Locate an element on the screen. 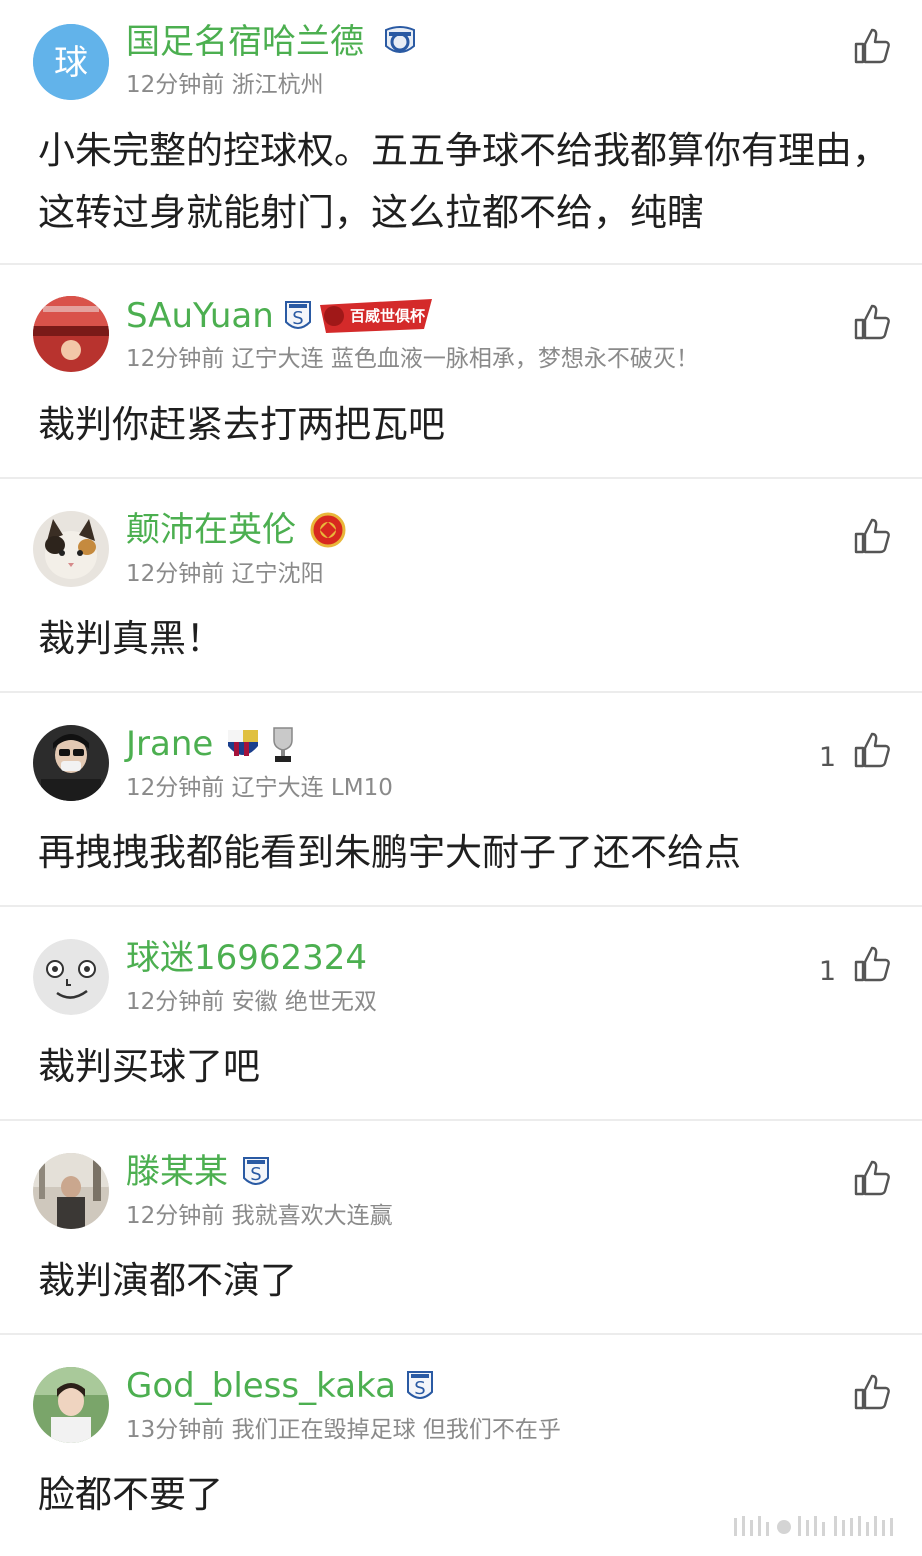 The image size is (922, 1556). comment-signature: 我就喜欢大连赢 is located at coordinates (312, 1216).